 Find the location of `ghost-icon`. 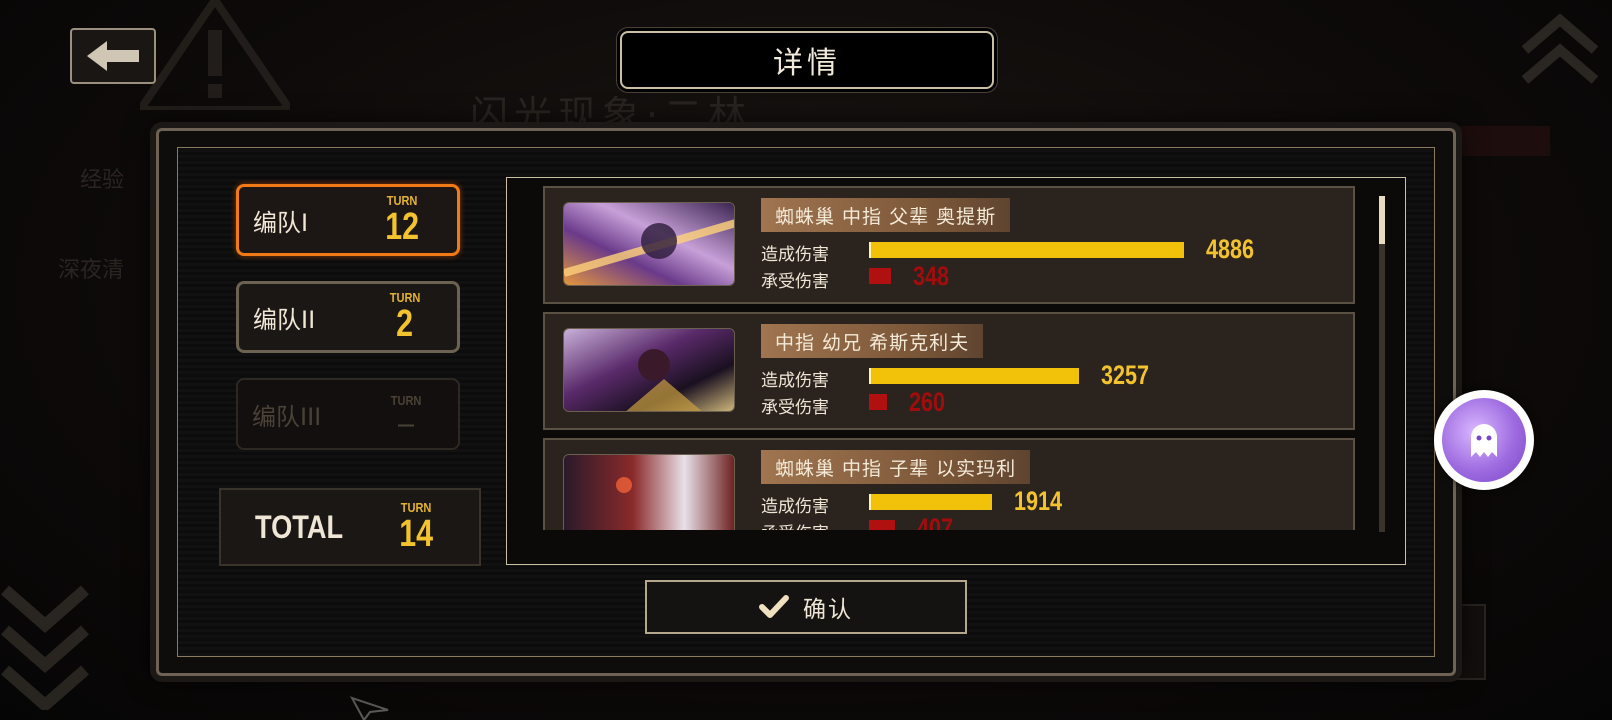

ghost-icon is located at coordinates (1484, 440).